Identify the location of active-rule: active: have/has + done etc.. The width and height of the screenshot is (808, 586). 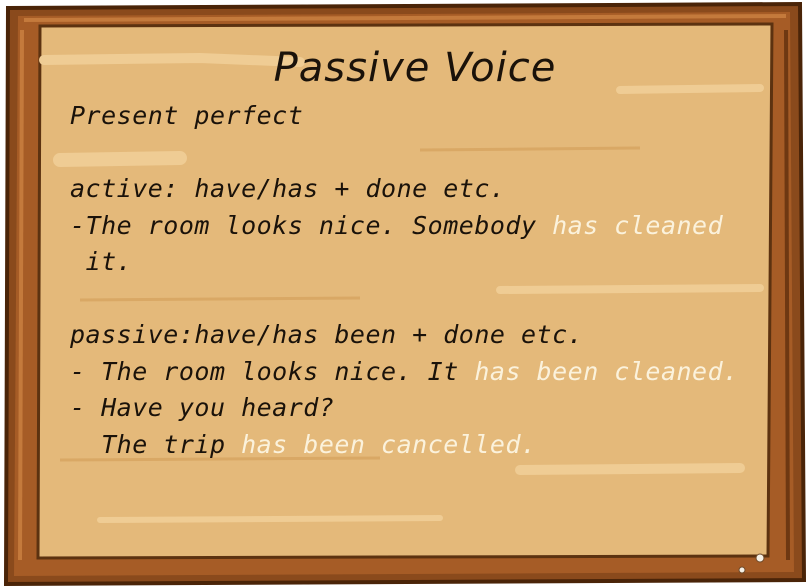
(288, 188).